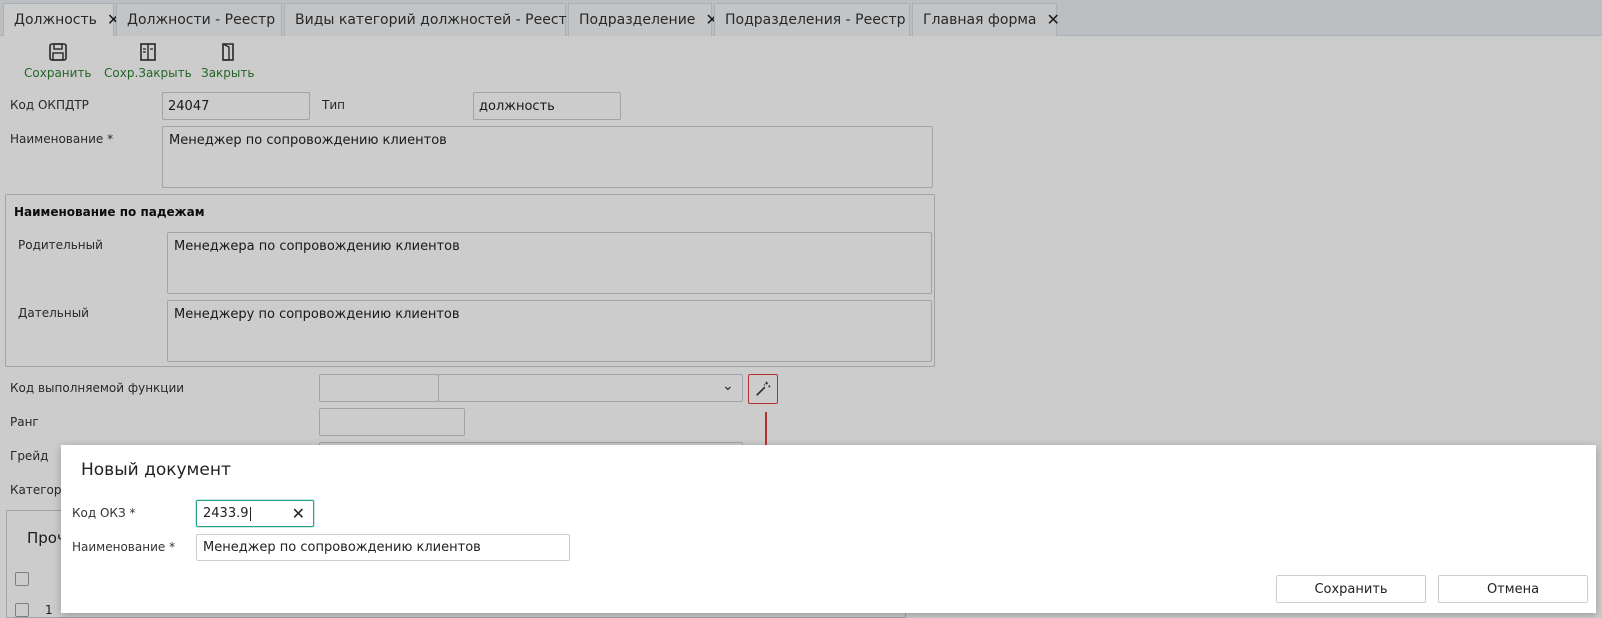 This screenshot has height=618, width=1602. Describe the element at coordinates (255, 513) in the screenshot. I see `okz-field: 2433.9 ✕` at that location.